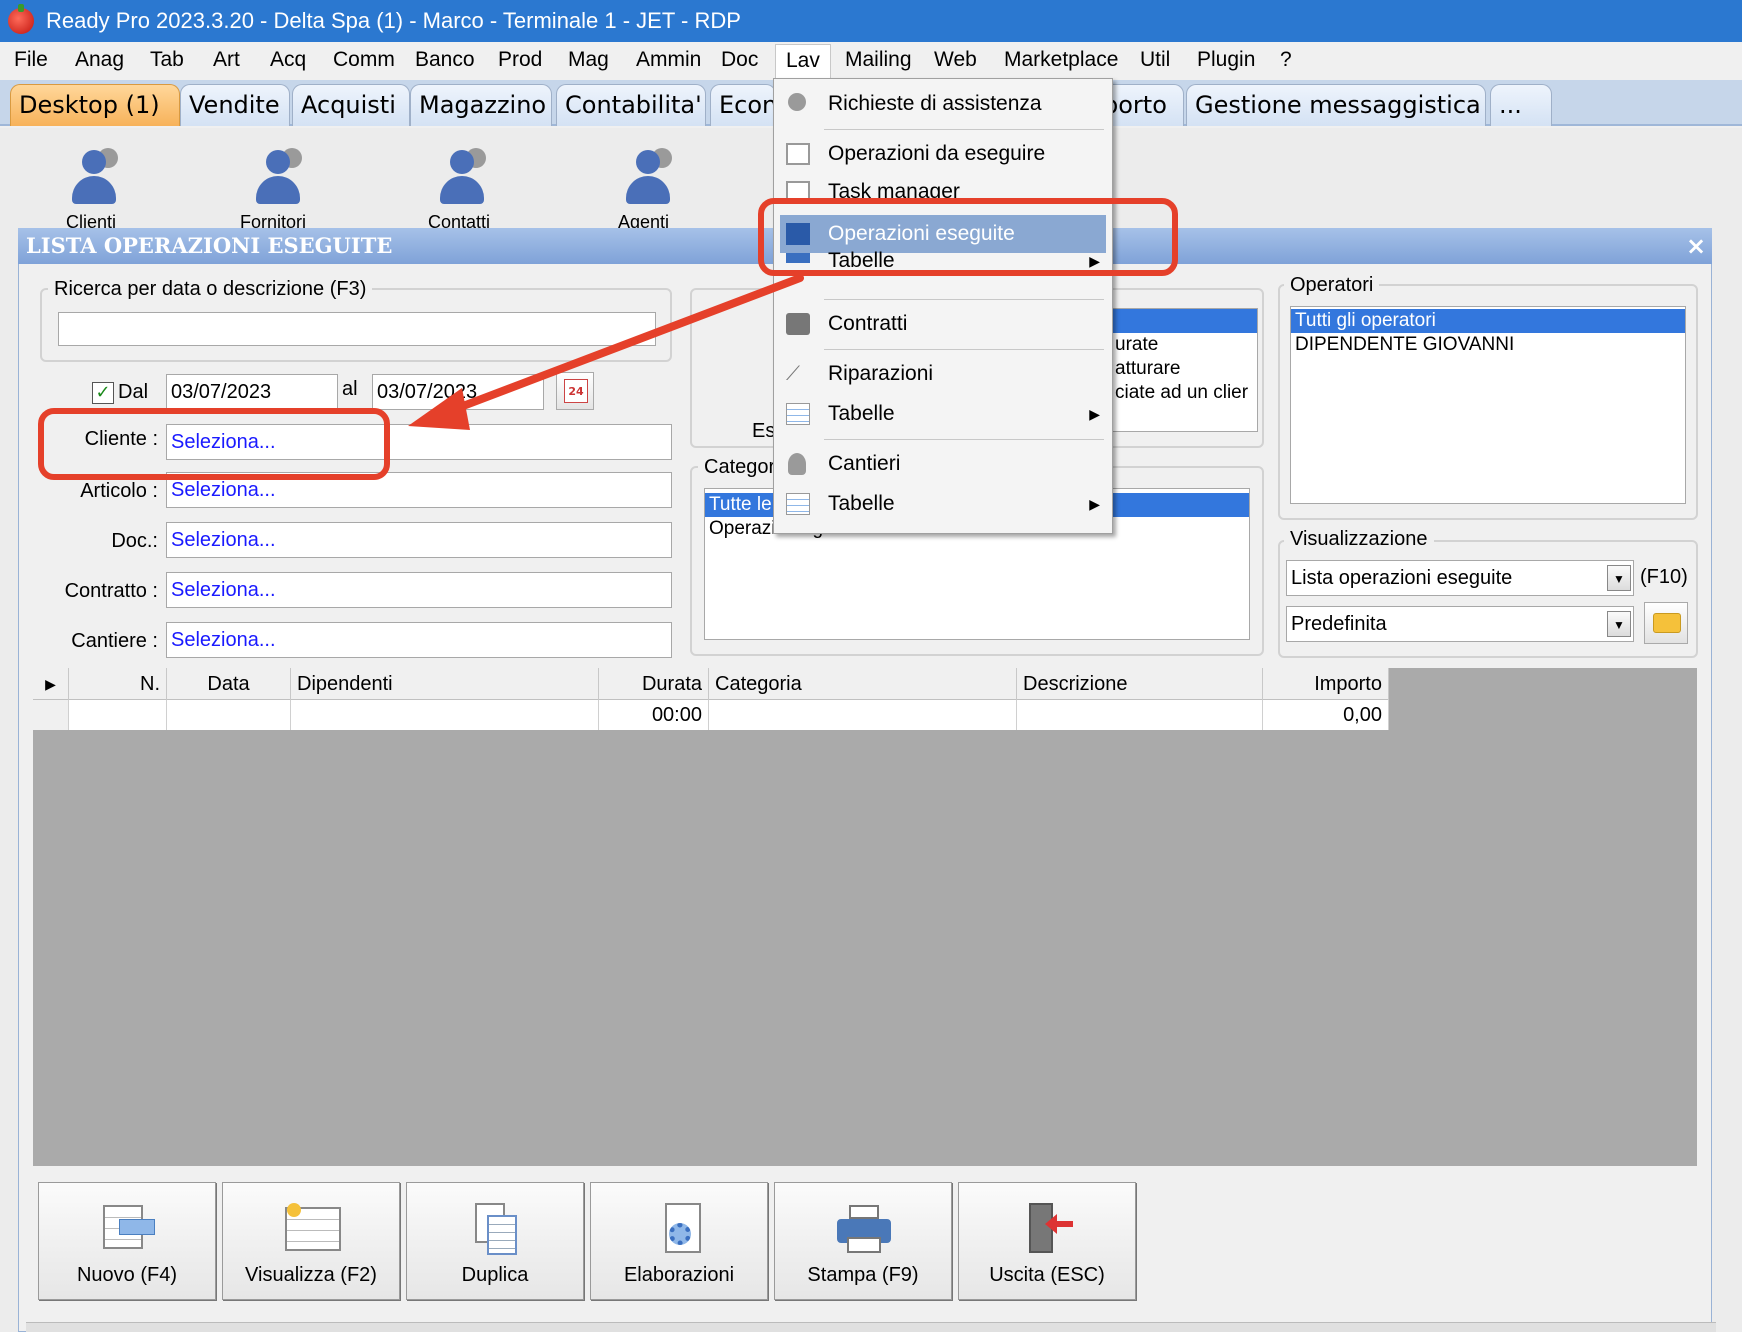 The width and height of the screenshot is (1742, 1332). I want to click on annotation-arrow, so click(606, 352).